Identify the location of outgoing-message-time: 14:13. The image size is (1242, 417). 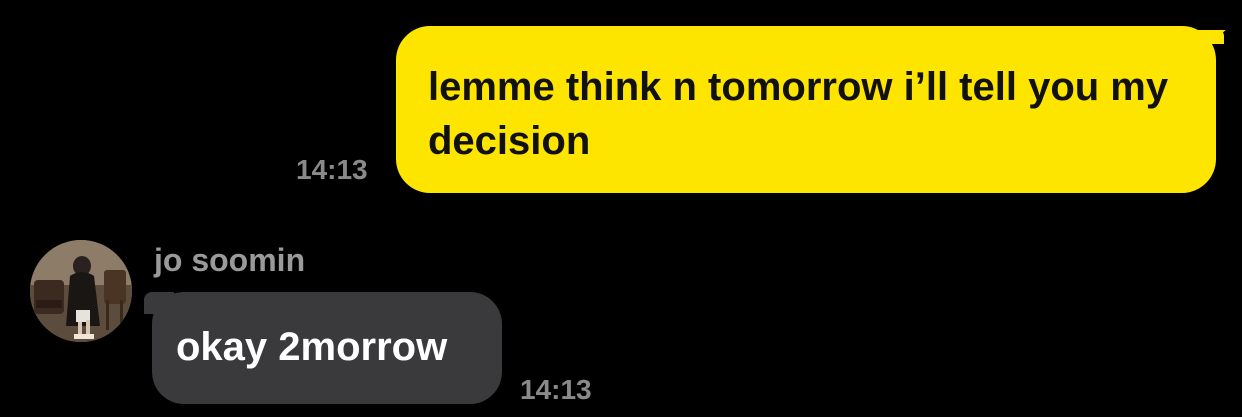
(332, 169).